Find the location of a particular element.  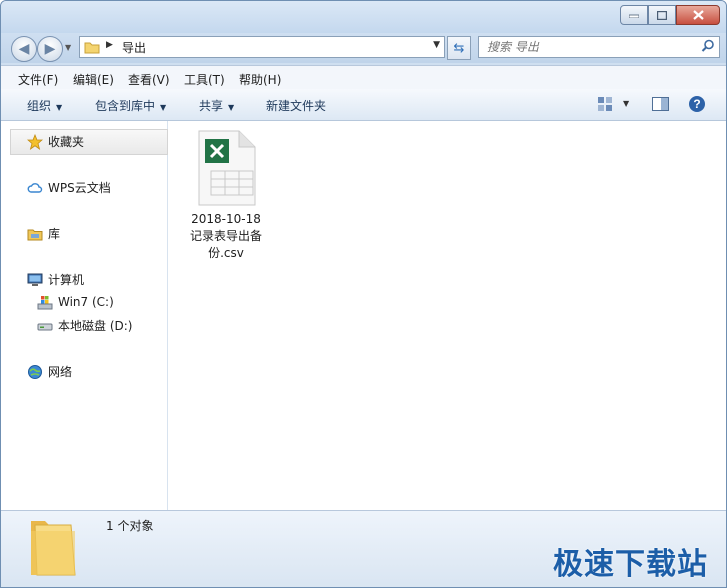

nav-favorites: 收藏夹 is located at coordinates (55, 141).